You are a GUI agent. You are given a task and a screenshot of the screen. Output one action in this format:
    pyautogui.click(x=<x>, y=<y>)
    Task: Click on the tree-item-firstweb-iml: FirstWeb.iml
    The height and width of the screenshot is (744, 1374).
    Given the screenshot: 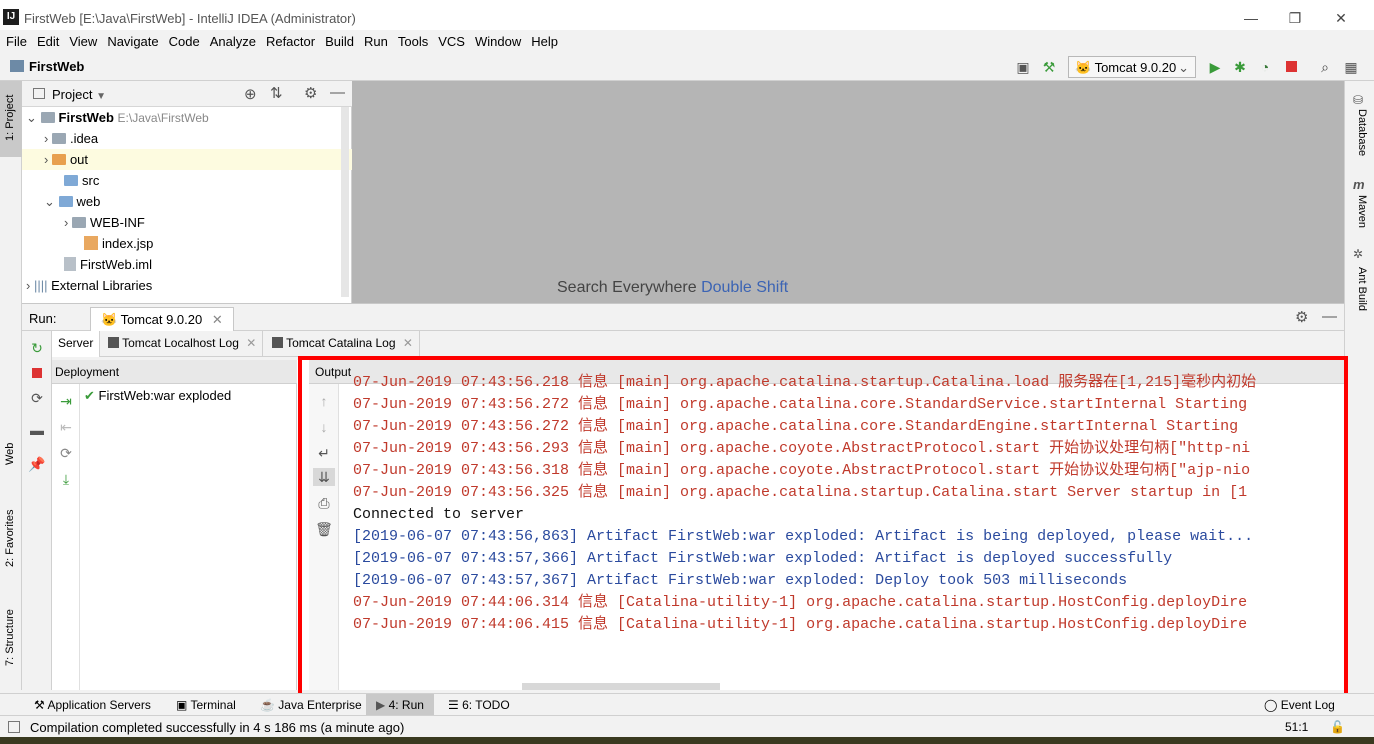 What is the action you would take?
    pyautogui.click(x=108, y=264)
    